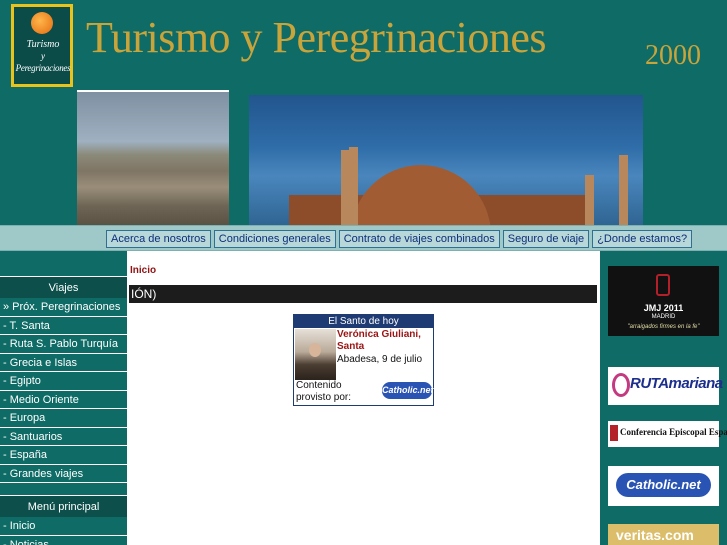 This screenshot has height=545, width=727. What do you see at coordinates (663, 308) in the screenshot?
I see `jmj-title: JMJ 2011` at bounding box center [663, 308].